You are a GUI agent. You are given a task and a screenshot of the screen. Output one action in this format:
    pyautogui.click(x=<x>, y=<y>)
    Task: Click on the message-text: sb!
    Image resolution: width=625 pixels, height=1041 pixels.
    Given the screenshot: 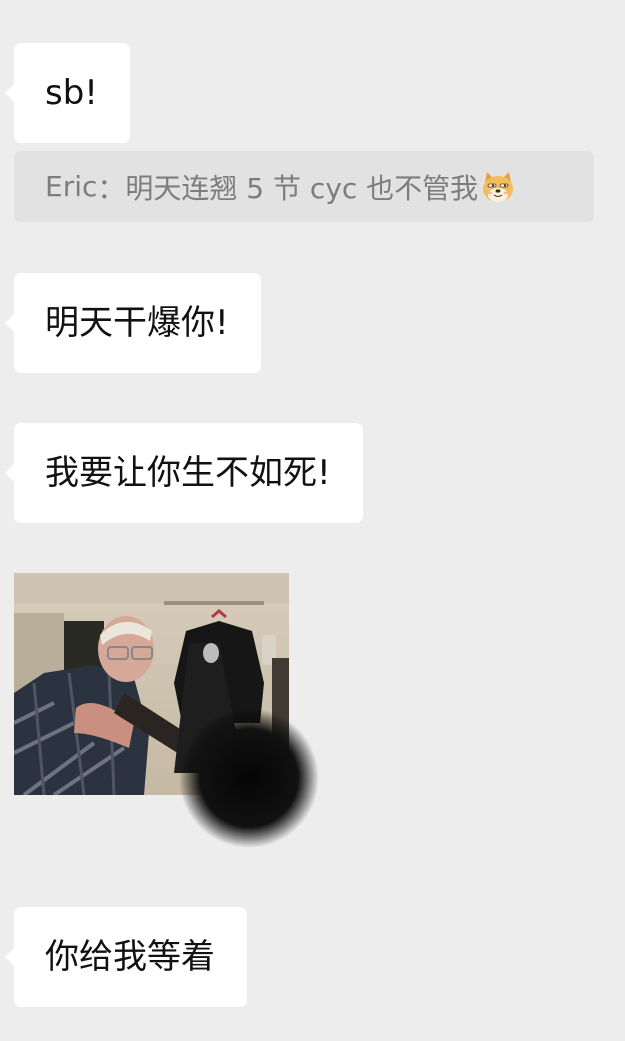 What is the action you would take?
    pyautogui.click(x=67, y=93)
    